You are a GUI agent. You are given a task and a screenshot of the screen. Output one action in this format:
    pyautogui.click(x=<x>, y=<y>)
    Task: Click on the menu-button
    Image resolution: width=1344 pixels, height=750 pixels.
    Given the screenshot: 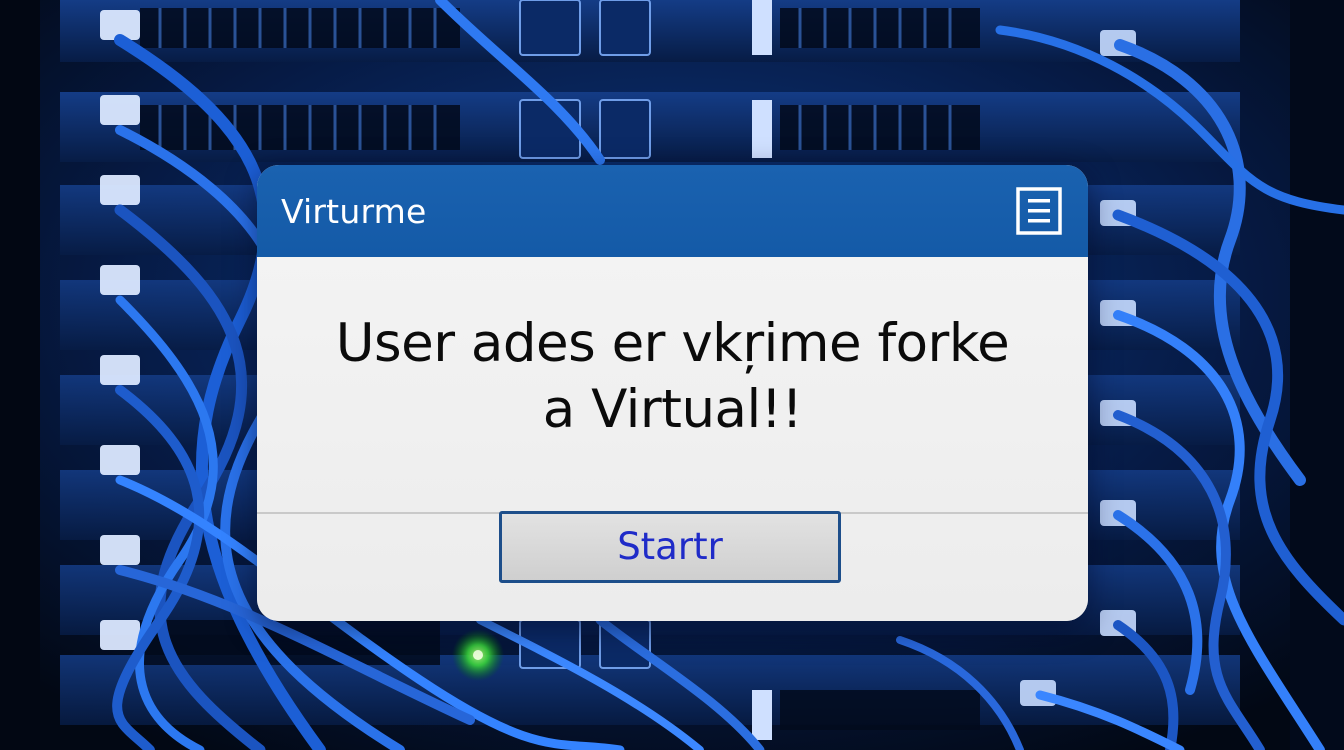 What is the action you would take?
    pyautogui.click(x=1039, y=211)
    